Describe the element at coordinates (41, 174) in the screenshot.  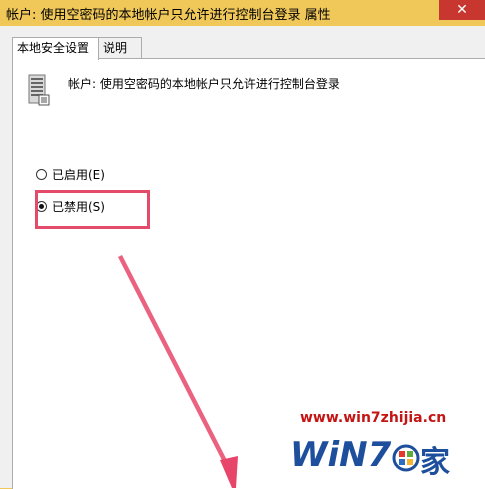
I see `radio-enabled` at that location.